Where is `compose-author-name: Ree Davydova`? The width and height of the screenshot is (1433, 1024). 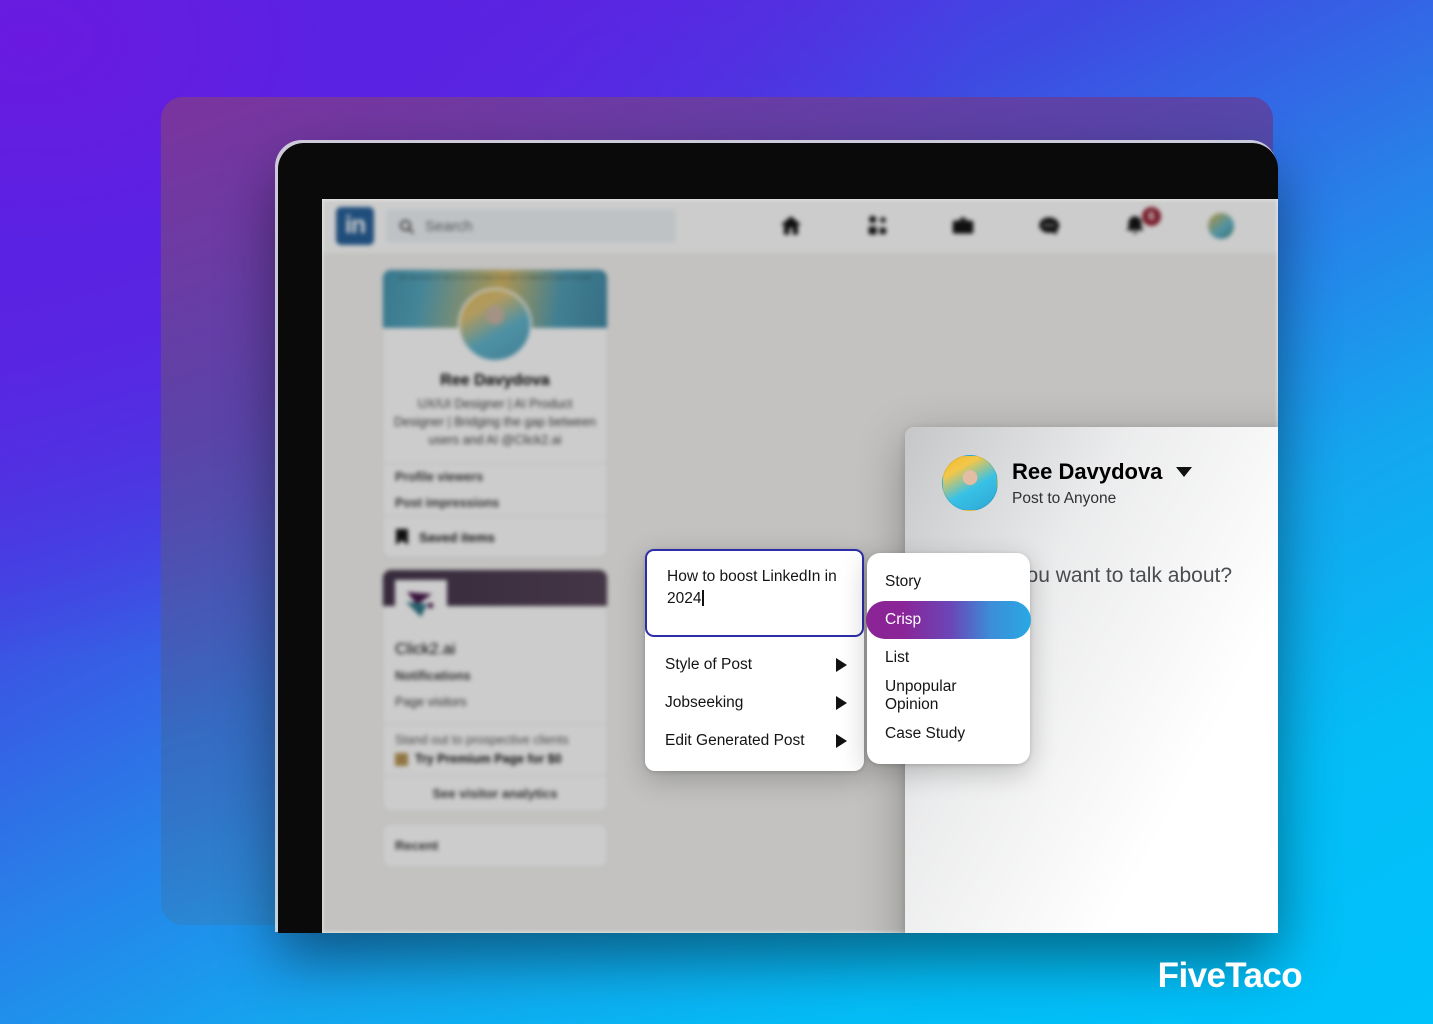
compose-author-name: Ree Davydova is located at coordinates (1087, 471).